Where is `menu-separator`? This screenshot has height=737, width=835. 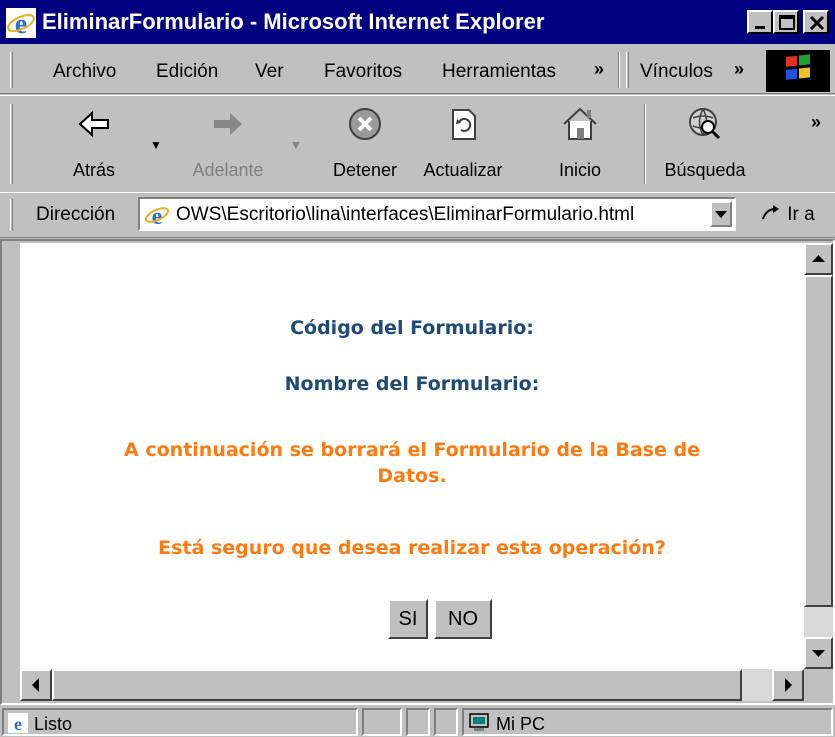 menu-separator is located at coordinates (619, 70).